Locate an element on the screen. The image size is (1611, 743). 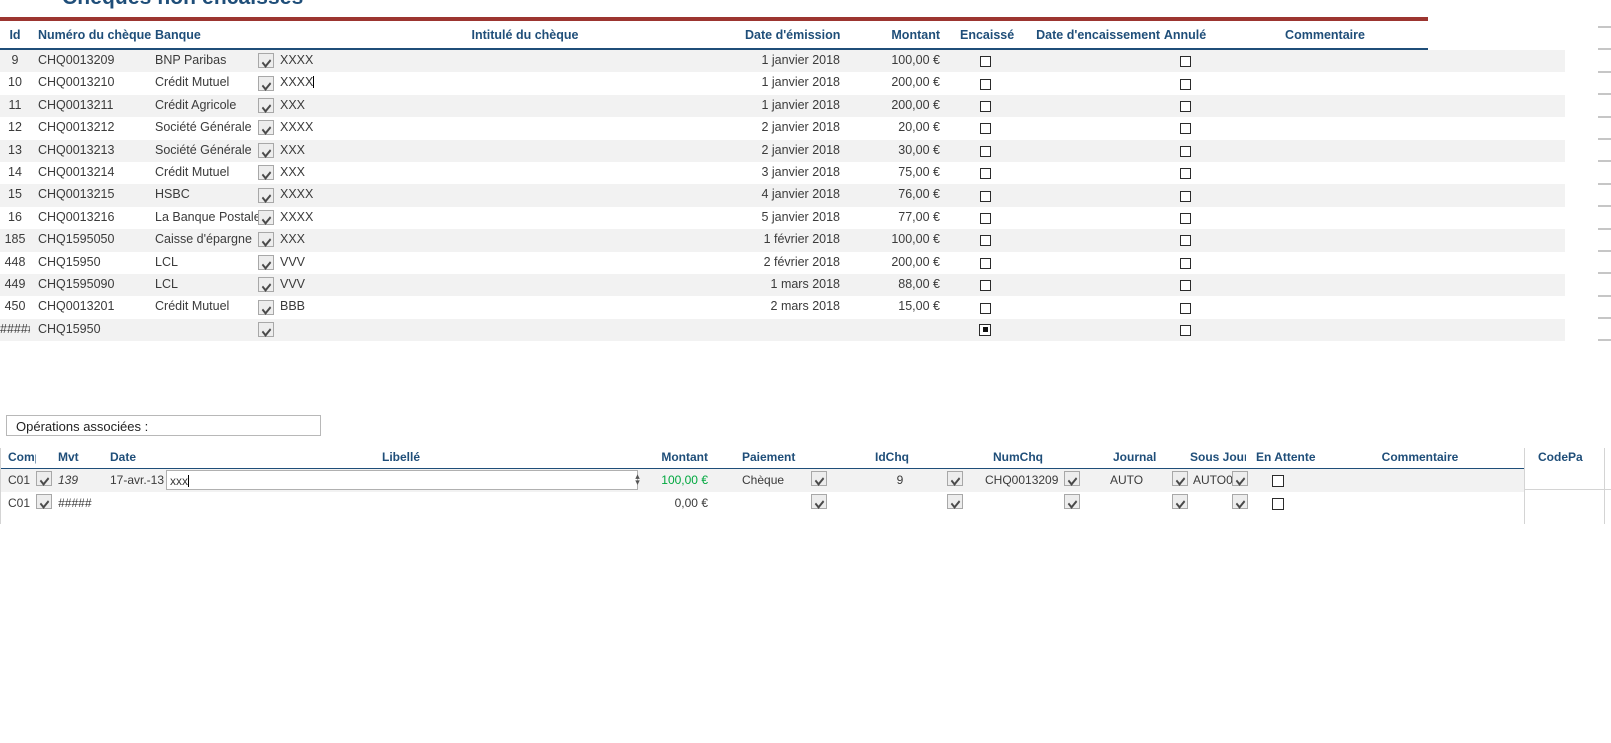
column-header-commentaire: Commentaire is located at coordinates (1325, 35).